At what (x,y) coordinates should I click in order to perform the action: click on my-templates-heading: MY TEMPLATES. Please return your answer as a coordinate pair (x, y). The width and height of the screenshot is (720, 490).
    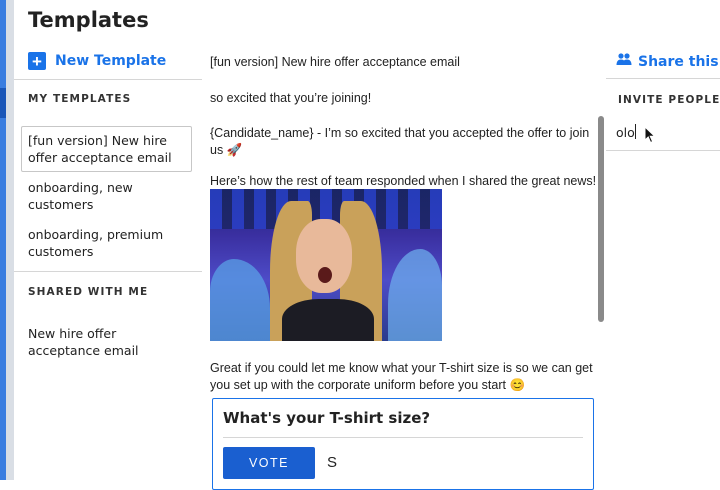
    Looking at the image, I should click on (80, 99).